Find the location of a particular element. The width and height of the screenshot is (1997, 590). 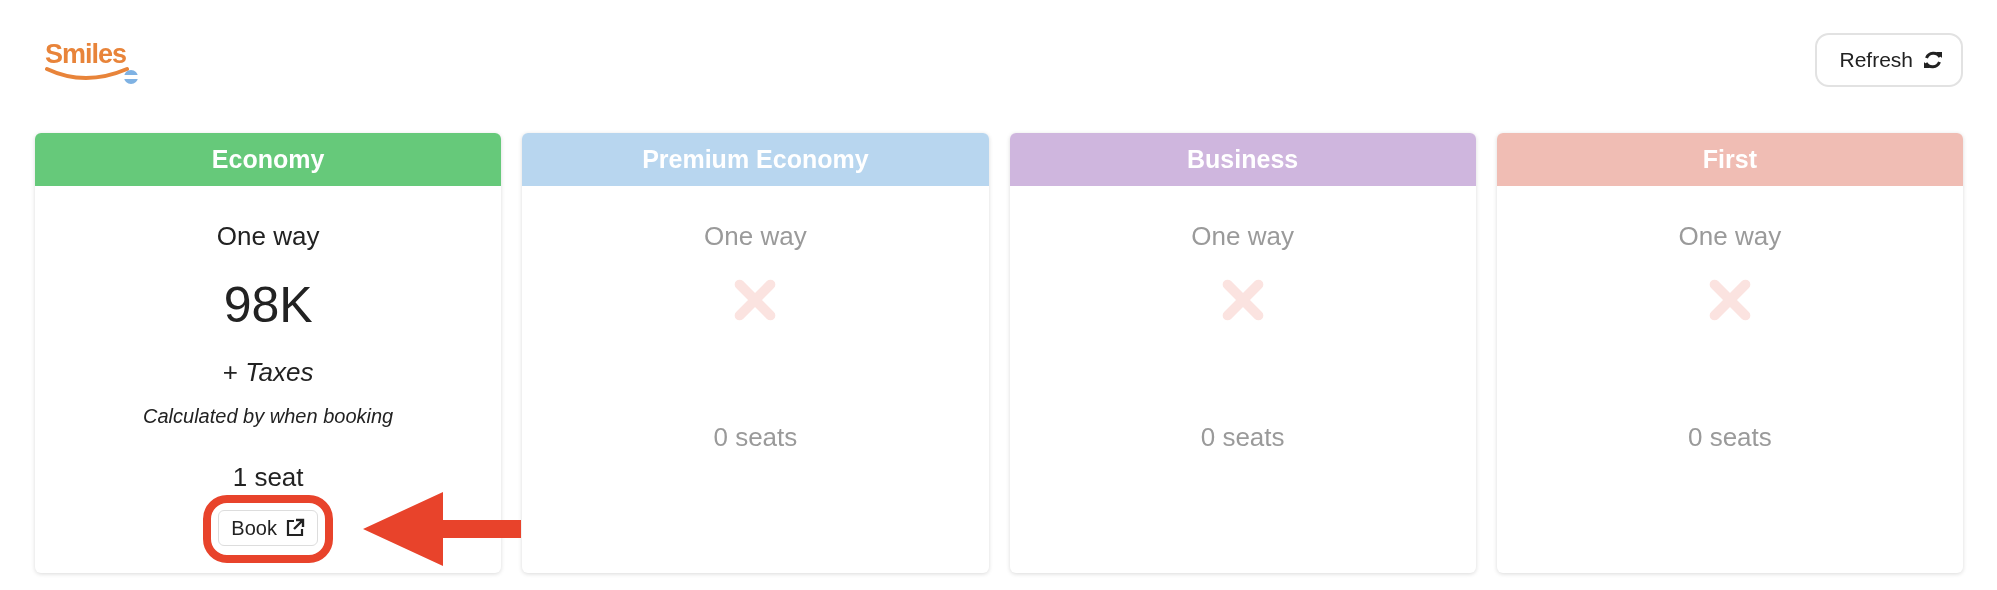

card-header: First is located at coordinates (1729, 159).